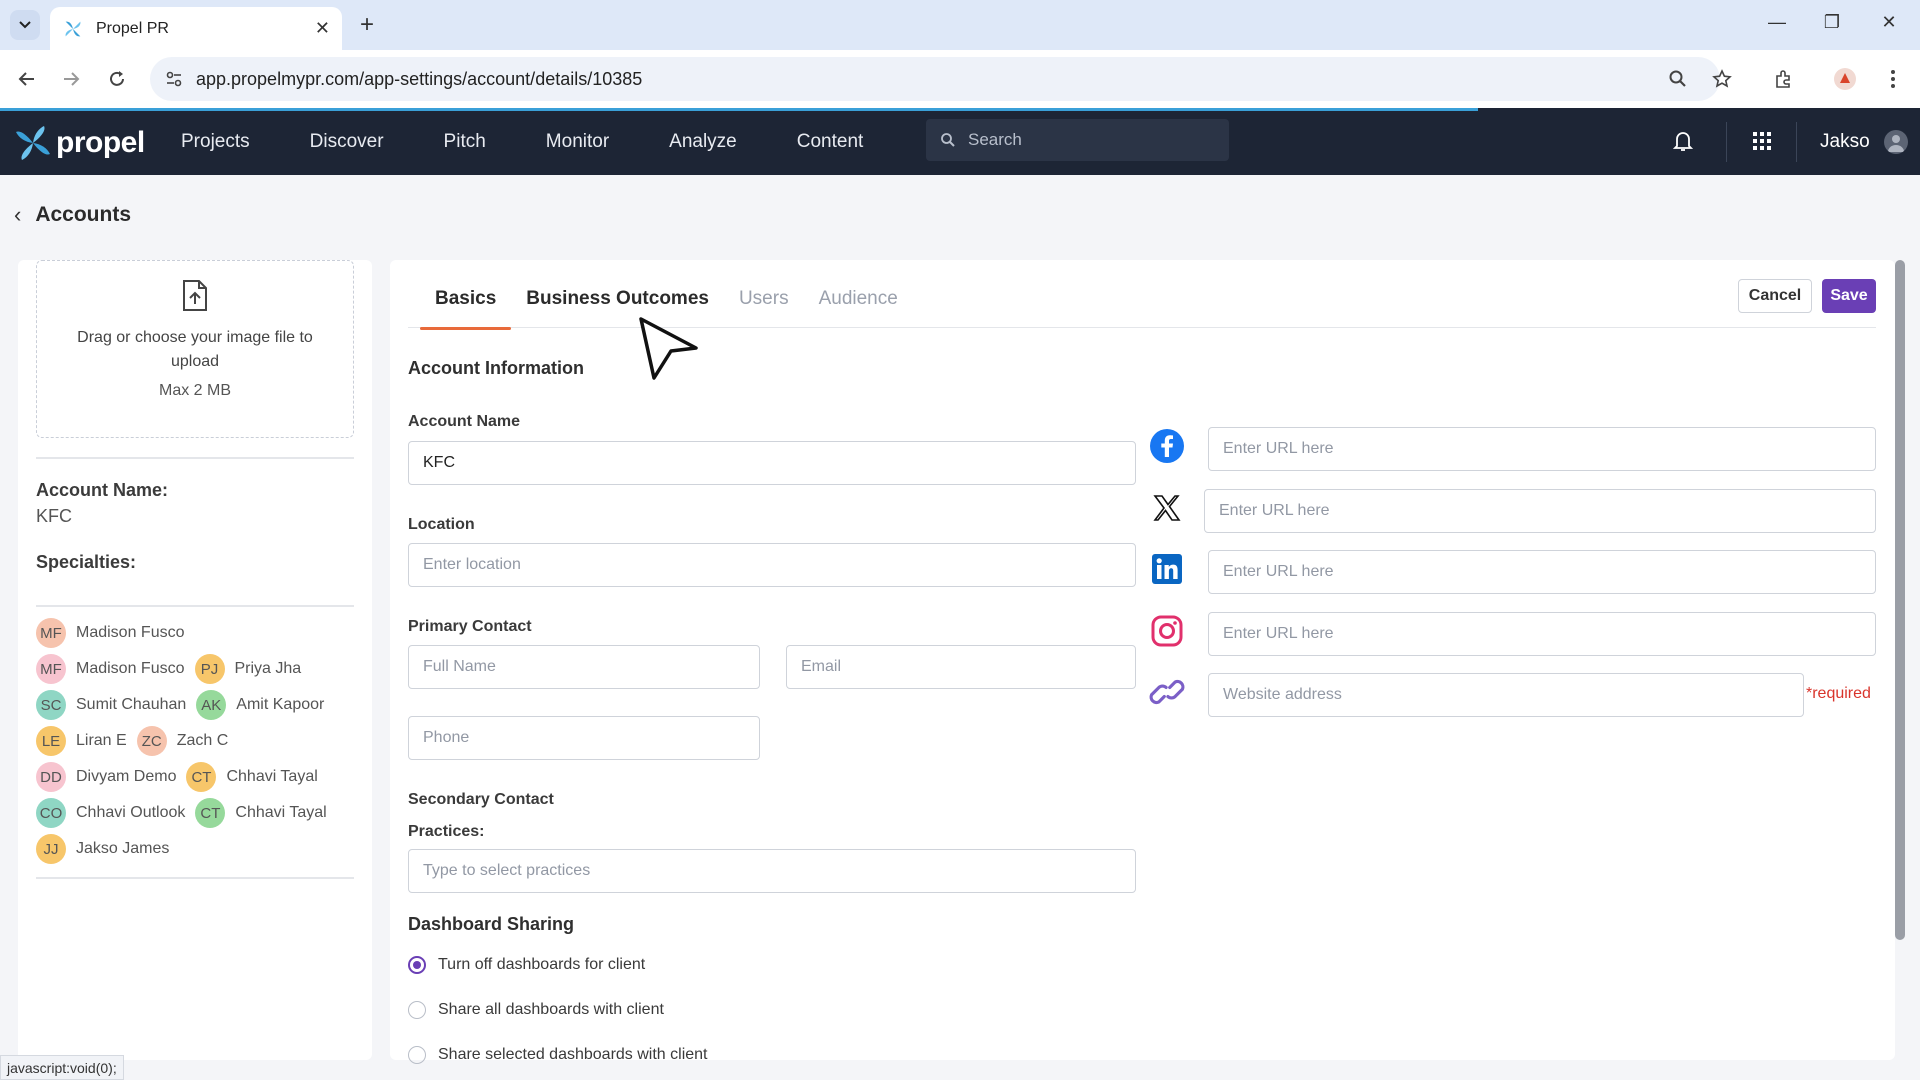 The height and width of the screenshot is (1080, 1920). Describe the element at coordinates (272, 776) in the screenshot. I see `team-member-name: Chhavi Tayal` at that location.